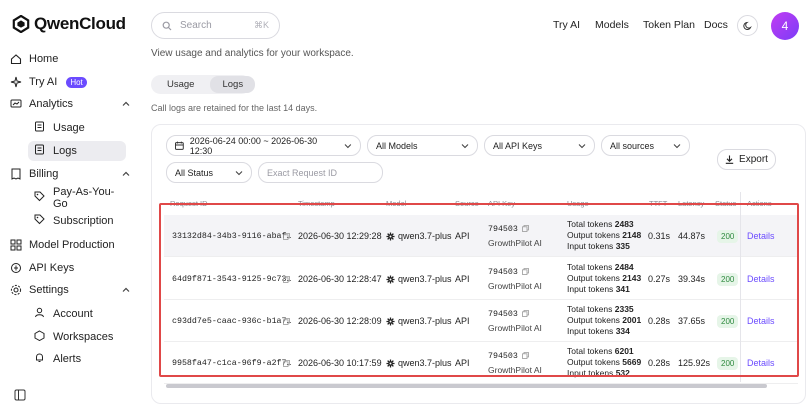 The image size is (806, 404). I want to click on model-name: qwen3.7-plus, so click(425, 363).